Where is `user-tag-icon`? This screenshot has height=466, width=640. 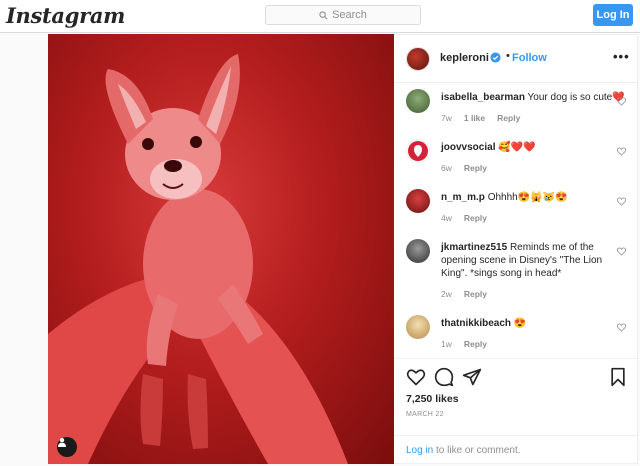
user-tag-icon is located at coordinates (62, 442).